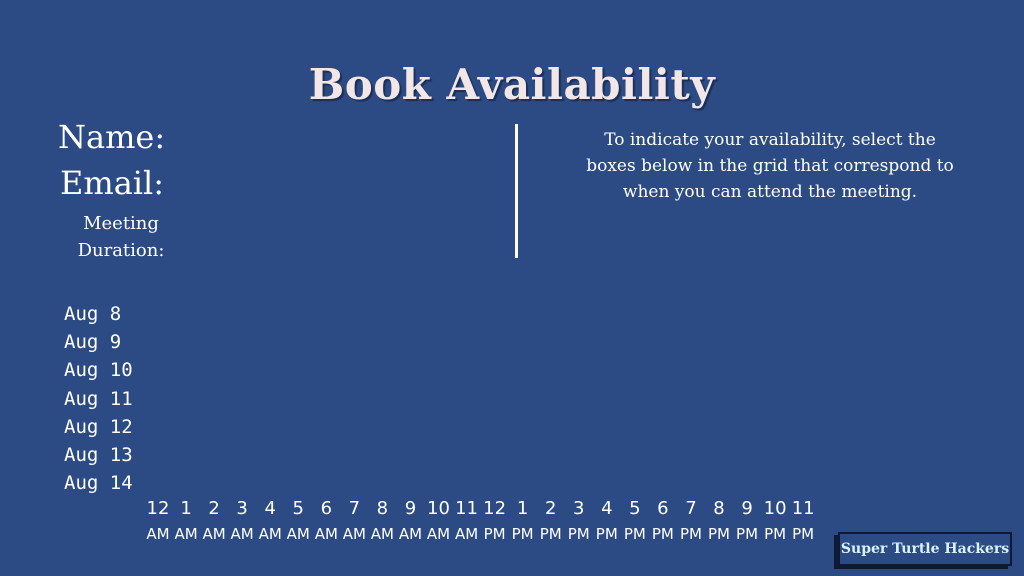  Describe the element at coordinates (242, 522) in the screenshot. I see `hour-label: 3 AM` at that location.